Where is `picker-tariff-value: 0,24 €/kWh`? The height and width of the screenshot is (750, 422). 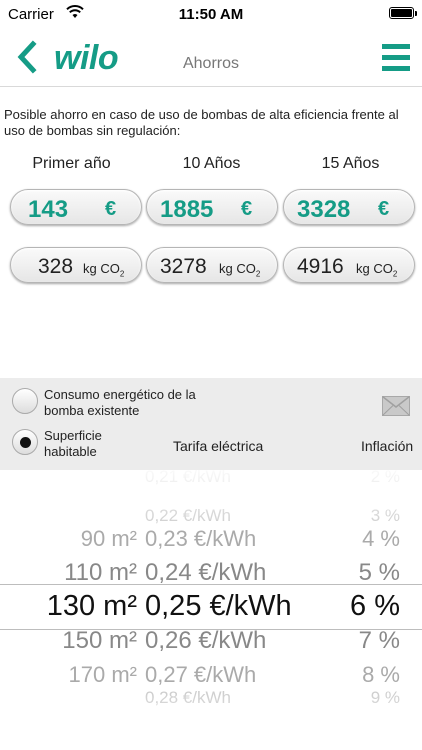 picker-tariff-value: 0,24 €/kWh is located at coordinates (206, 572).